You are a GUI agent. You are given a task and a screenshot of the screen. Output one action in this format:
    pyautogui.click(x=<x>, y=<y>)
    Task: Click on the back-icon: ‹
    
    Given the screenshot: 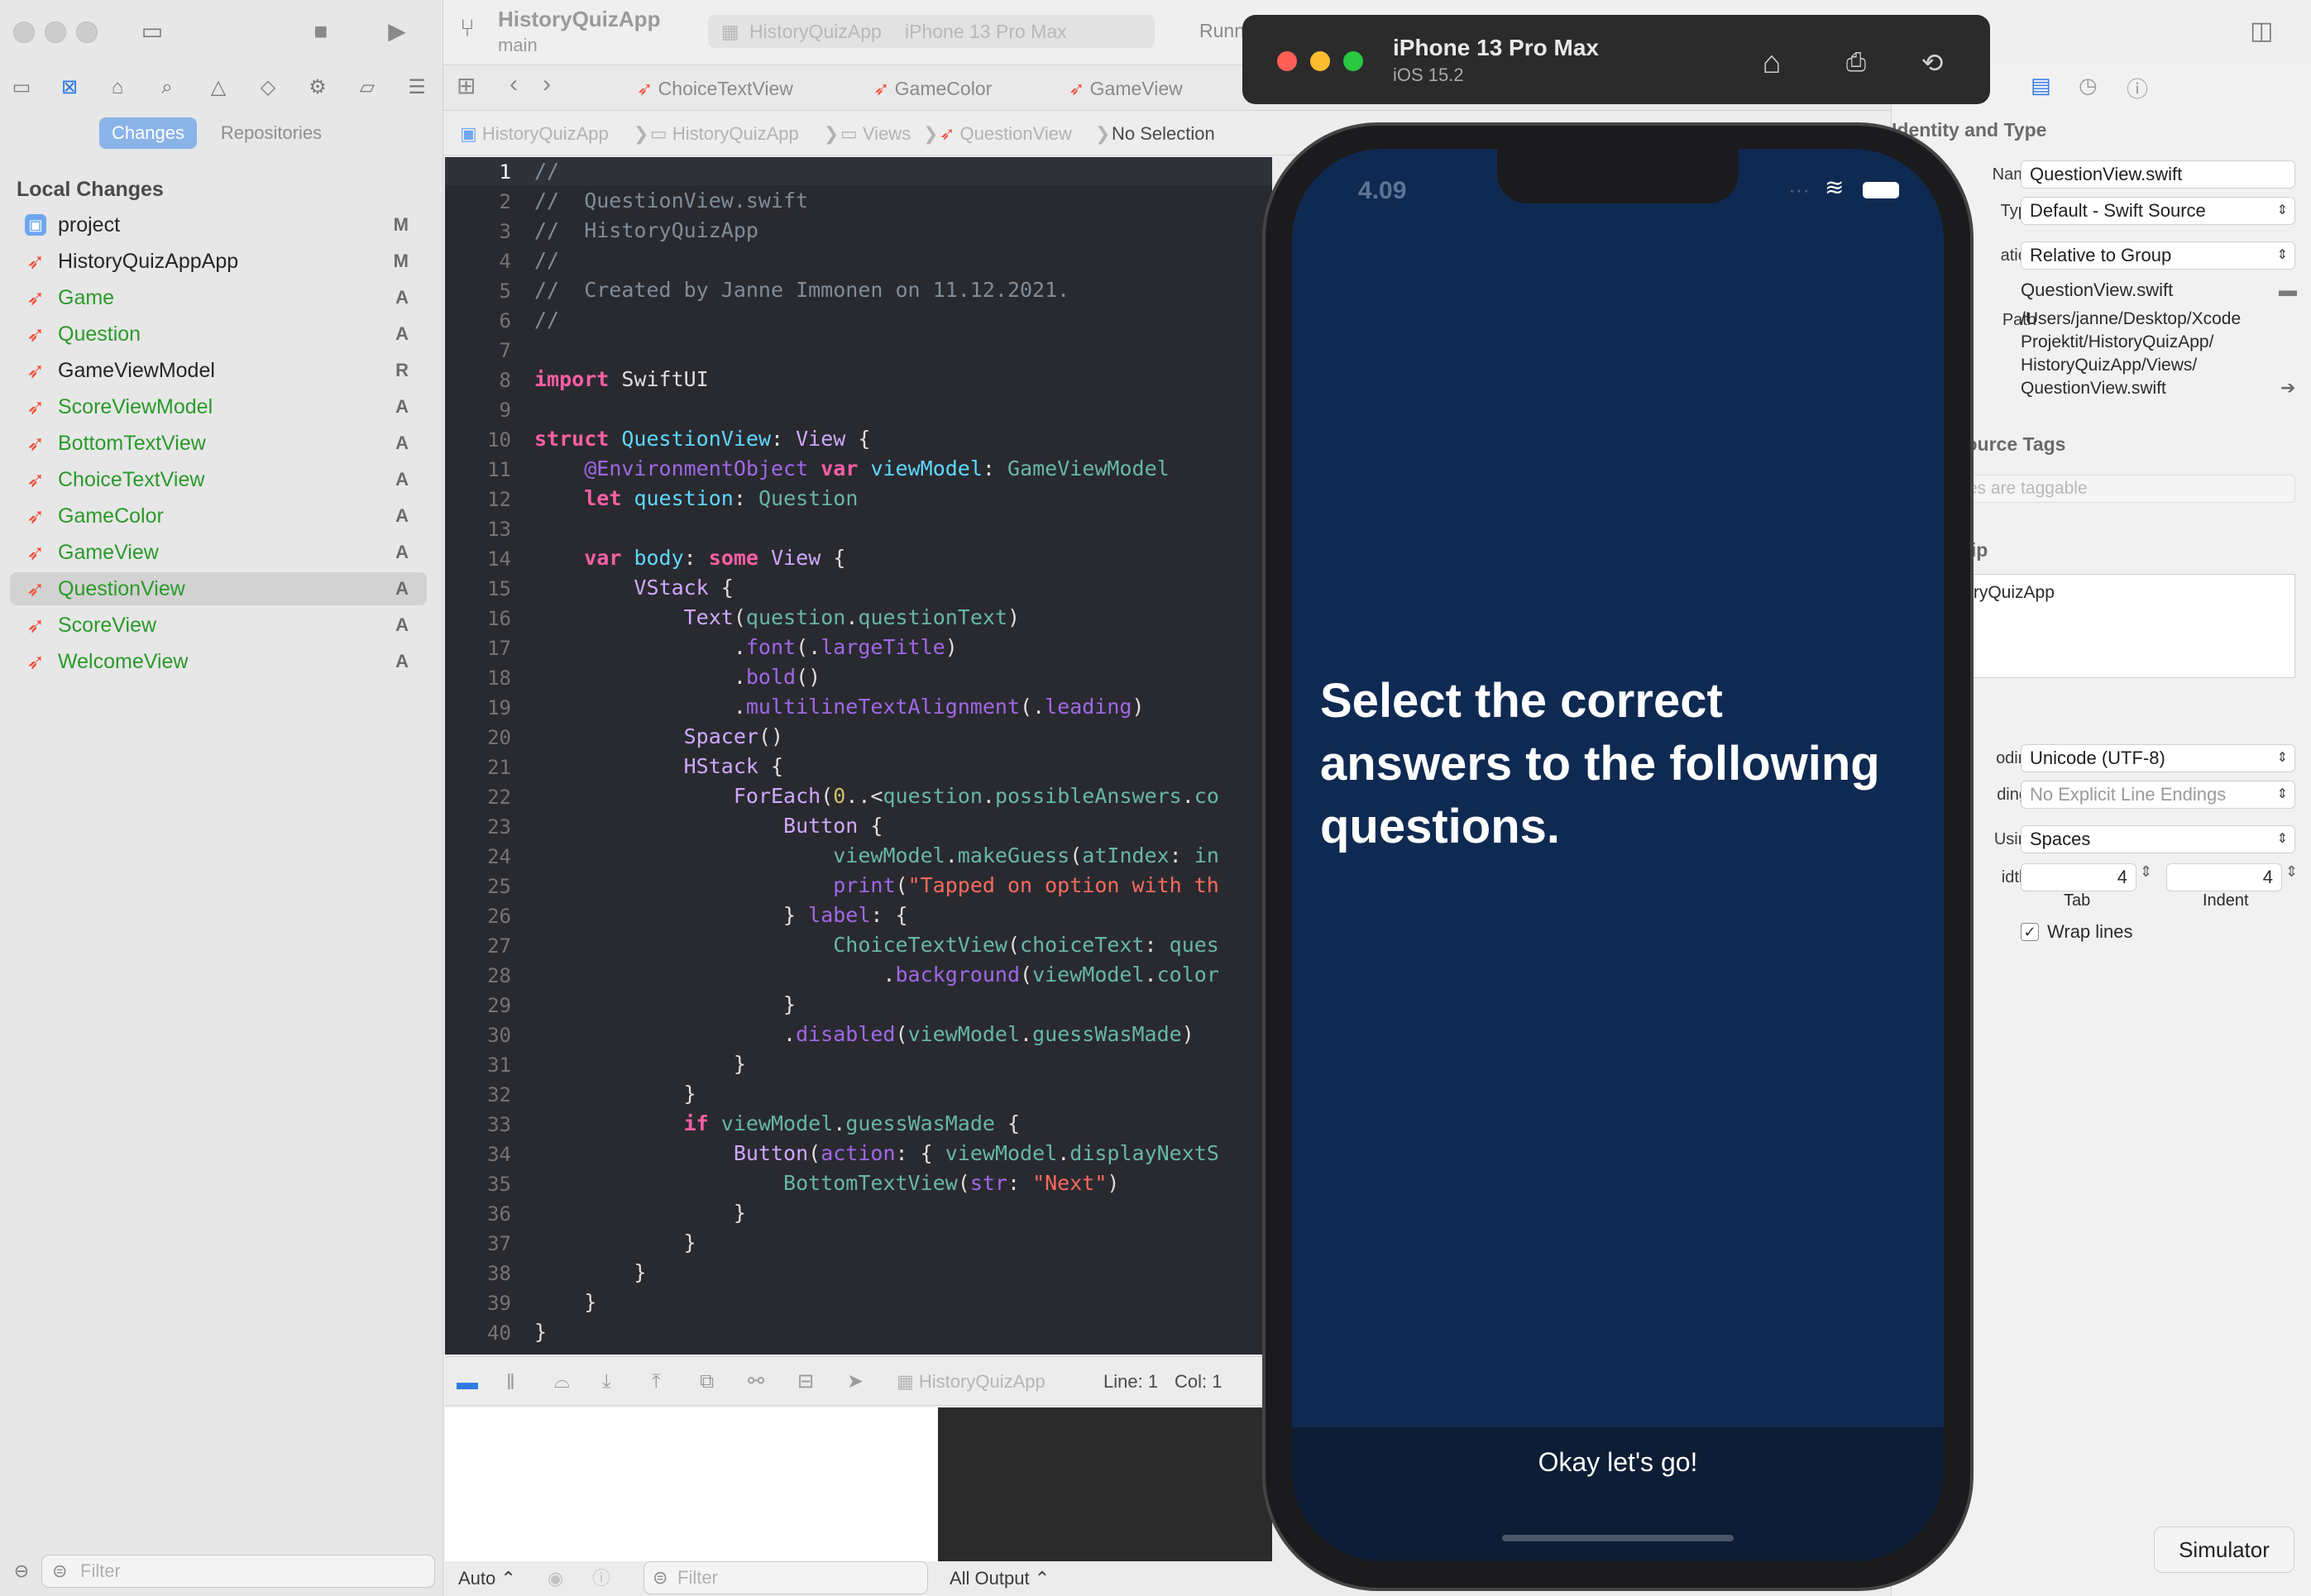 What is the action you would take?
    pyautogui.click(x=514, y=84)
    